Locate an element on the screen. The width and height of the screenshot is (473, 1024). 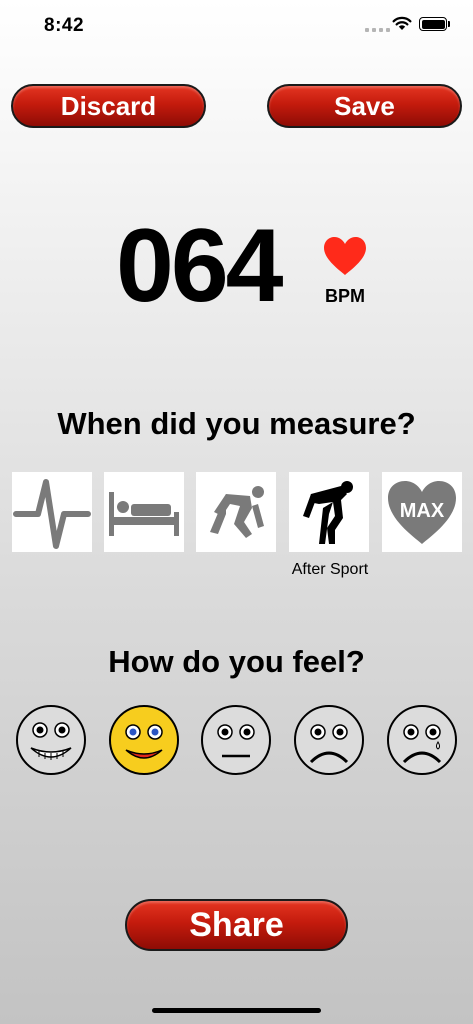
status-bar: 8:42 is located at coordinates (236, 25).